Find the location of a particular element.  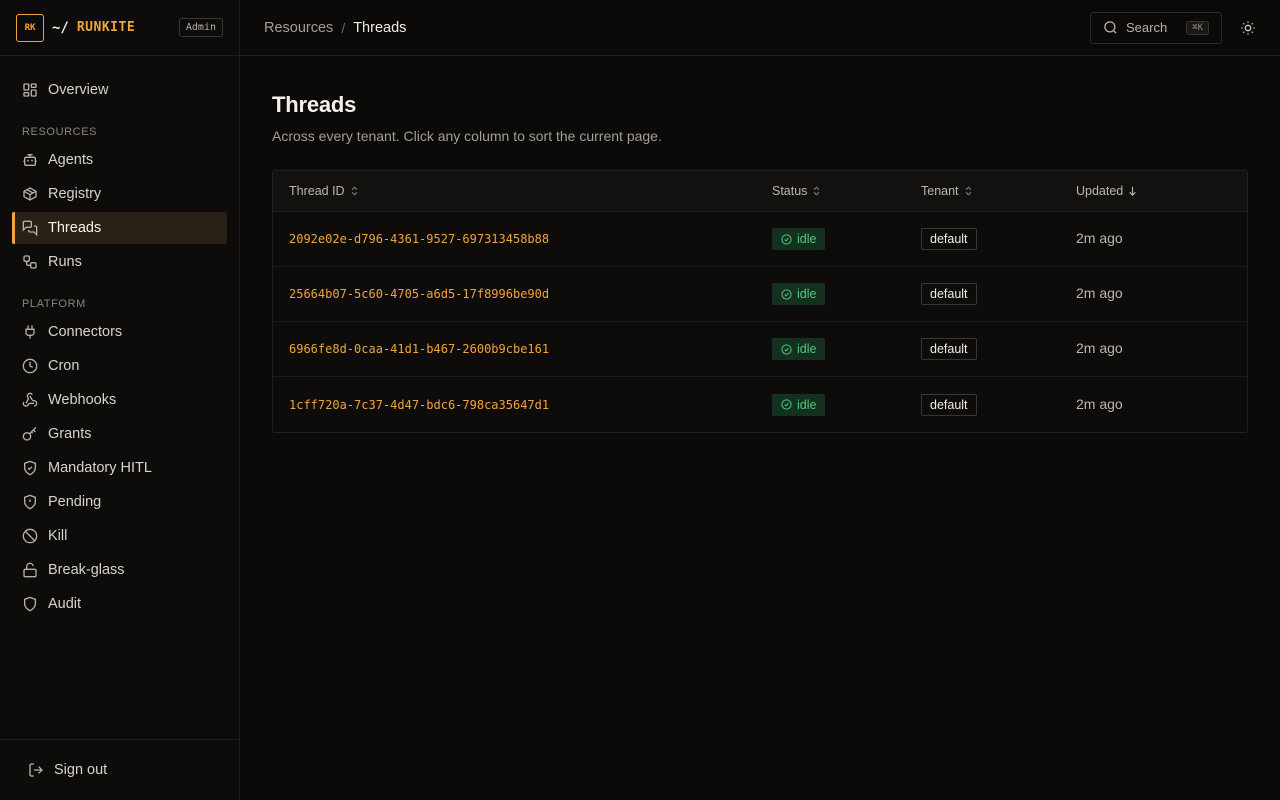

sidebar-item-label: Webhooks is located at coordinates (82, 400).